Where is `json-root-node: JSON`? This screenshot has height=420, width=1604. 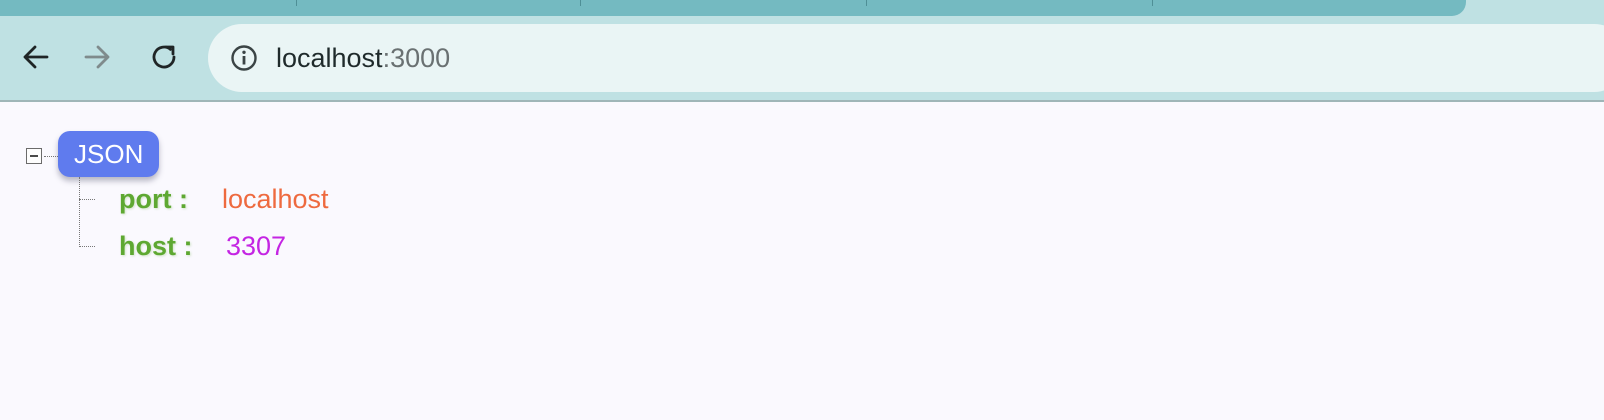
json-root-node: JSON is located at coordinates (109, 154).